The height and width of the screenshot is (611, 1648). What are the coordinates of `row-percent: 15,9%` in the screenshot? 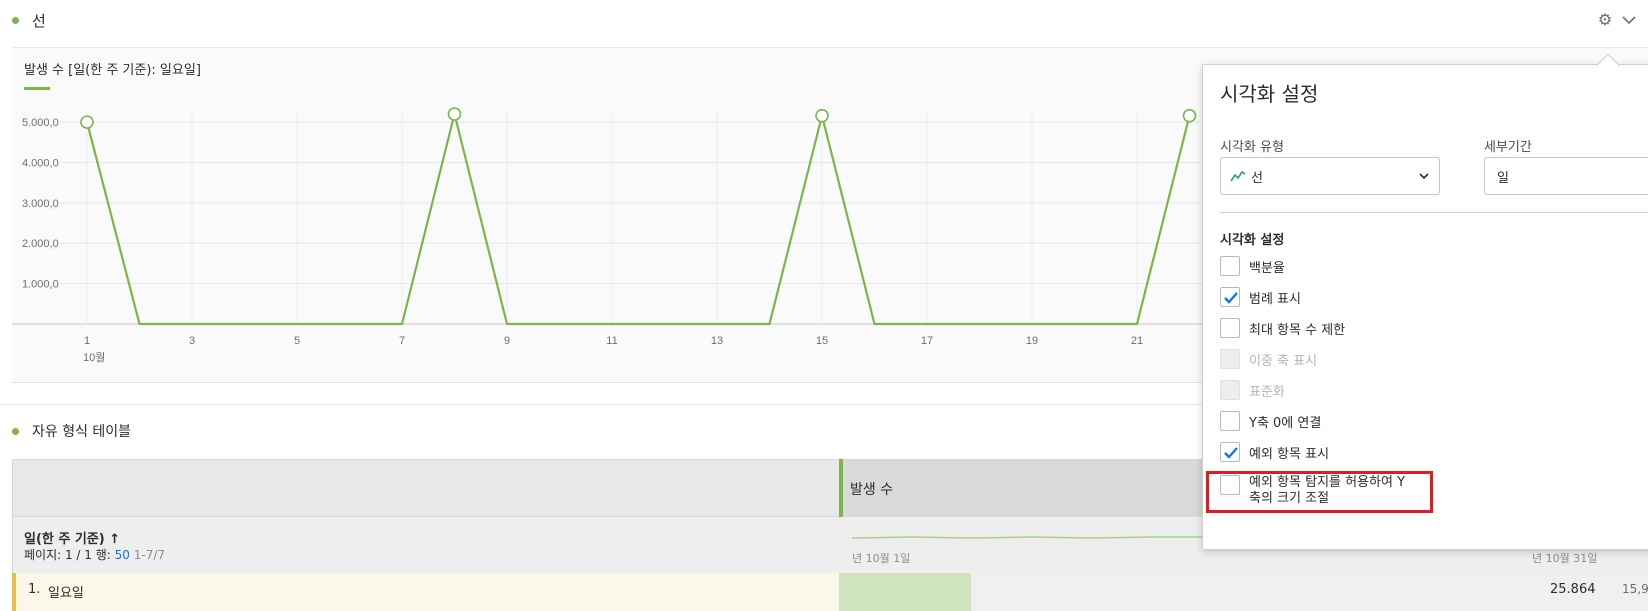 It's located at (1635, 589).